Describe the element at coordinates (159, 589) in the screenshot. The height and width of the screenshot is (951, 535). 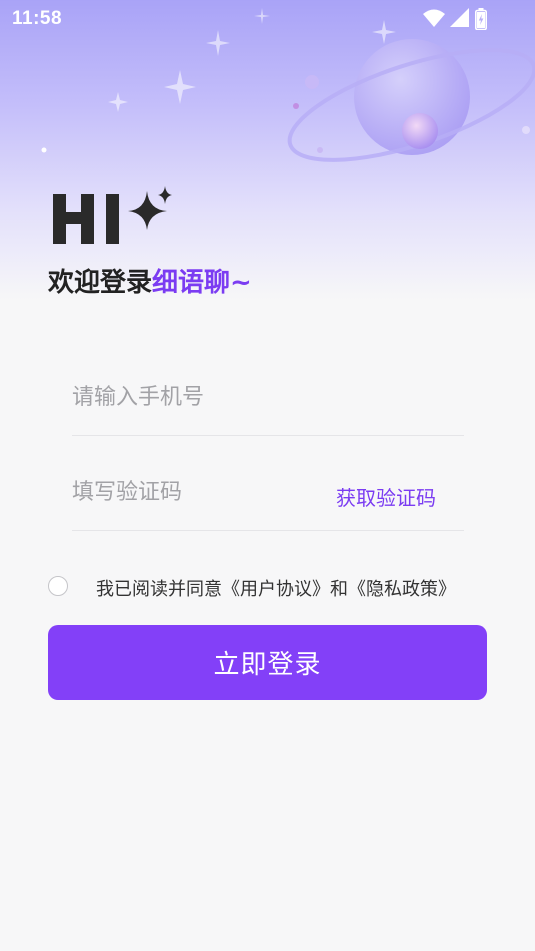
I see `agreement-prefix: 我已阅读并同意` at that location.